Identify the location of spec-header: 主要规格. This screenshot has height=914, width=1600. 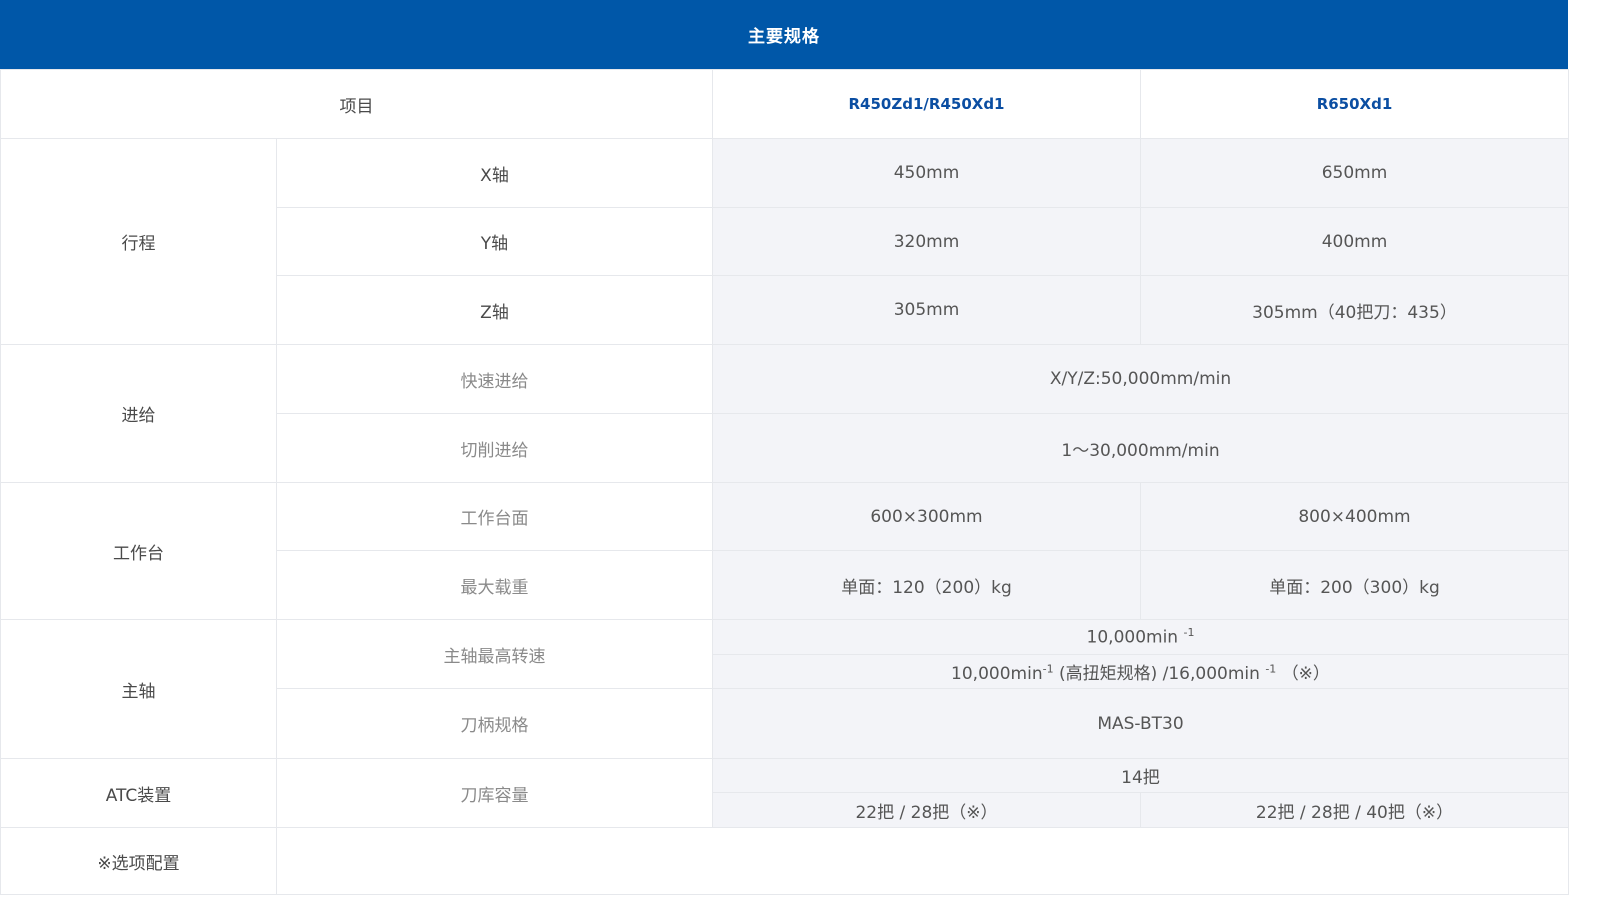
(784, 34).